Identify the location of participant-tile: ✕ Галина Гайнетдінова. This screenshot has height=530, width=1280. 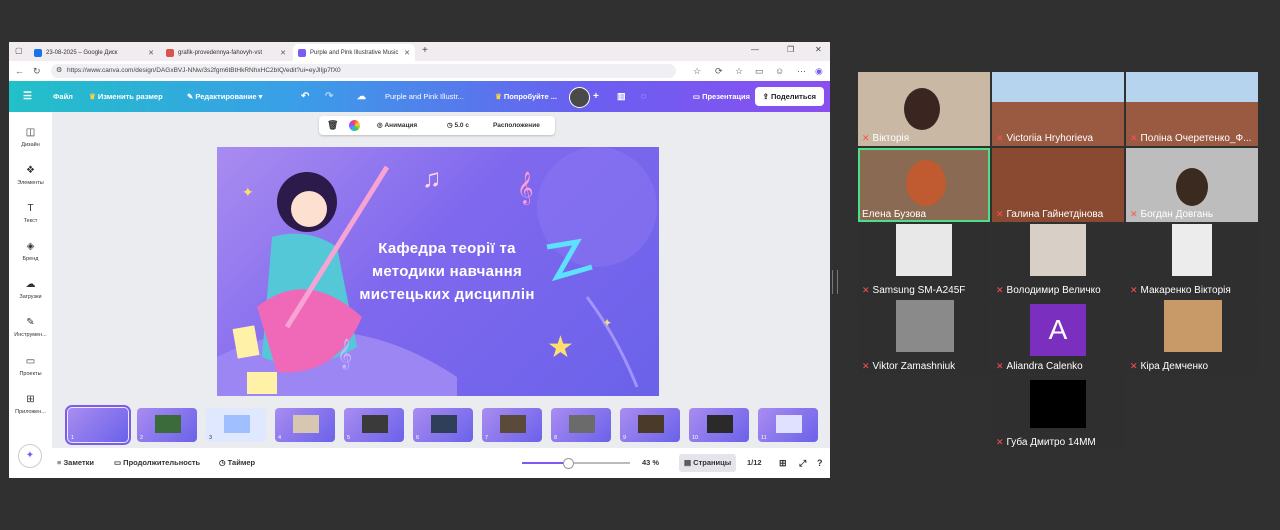
(1058, 185).